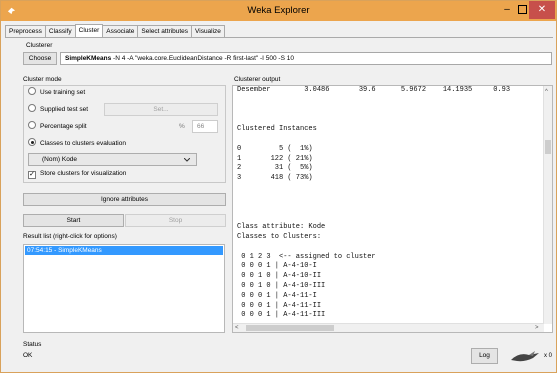 The image size is (557, 373). What do you see at coordinates (39, 45) in the screenshot?
I see `clusterer-group-label: Clusterer` at bounding box center [39, 45].